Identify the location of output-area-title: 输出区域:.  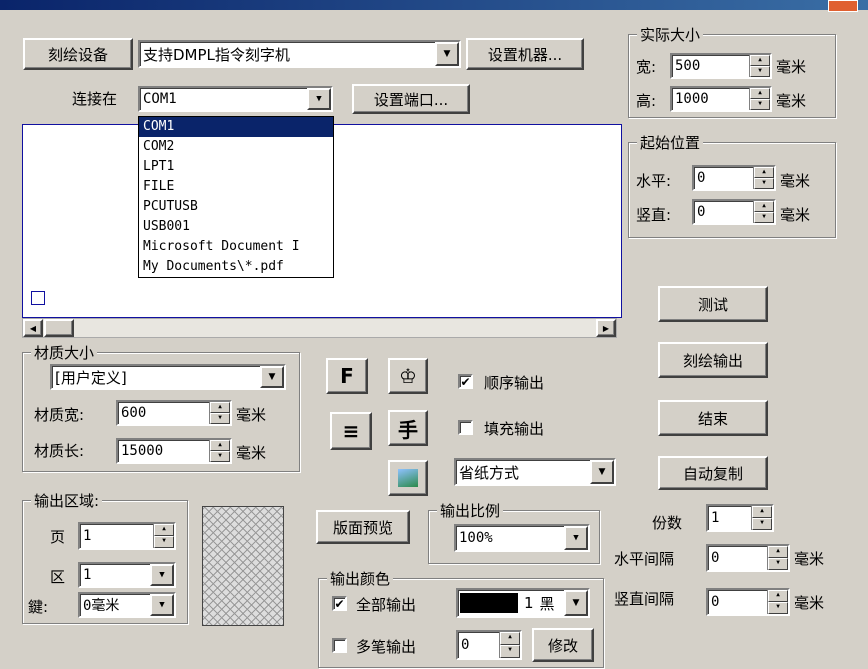
(67, 500).